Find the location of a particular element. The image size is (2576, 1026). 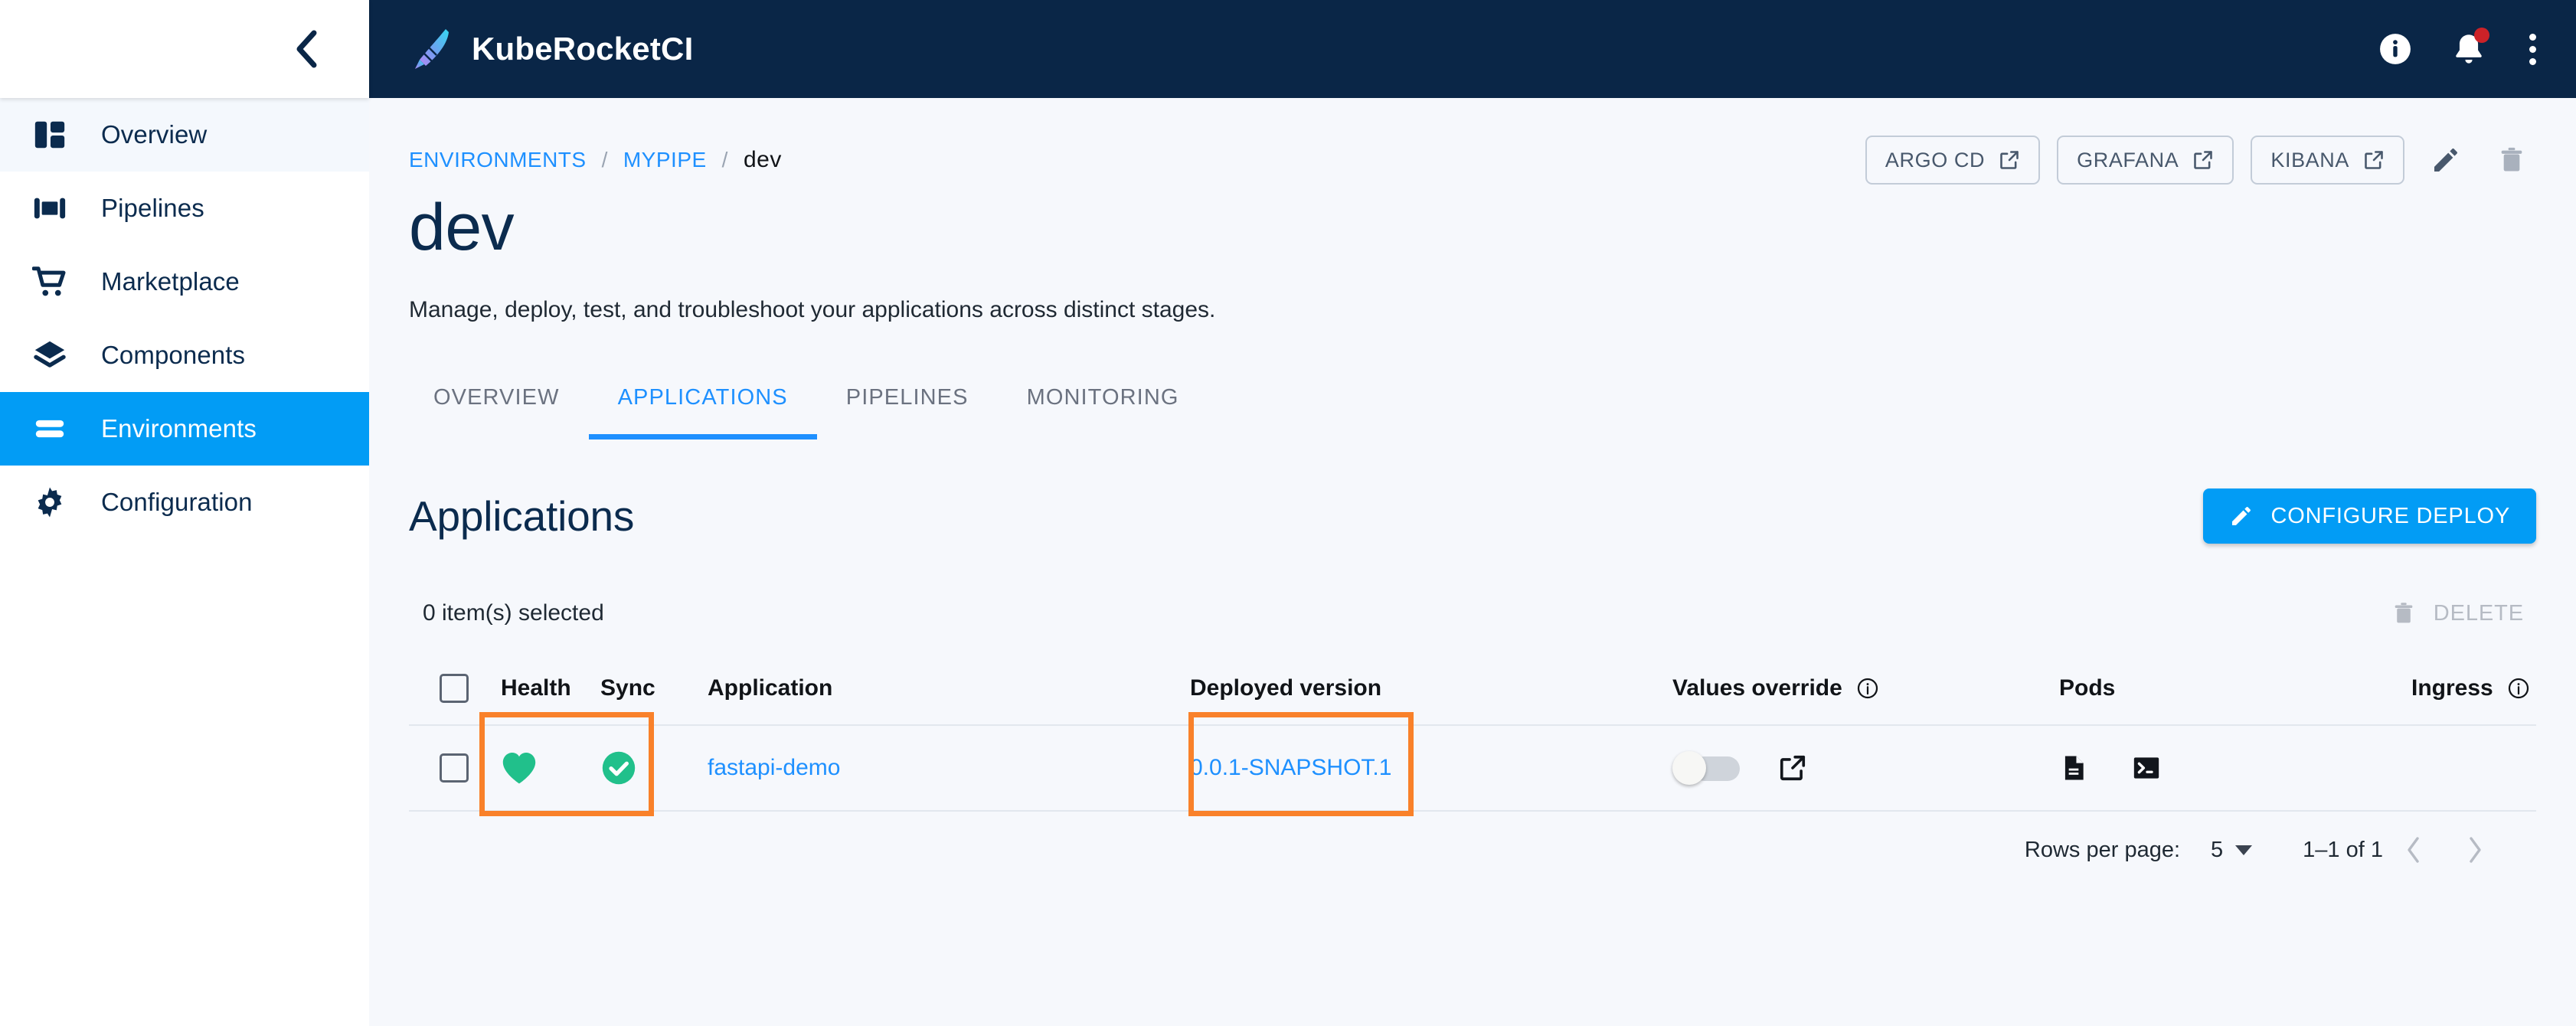

argo-cd-label: ARGO CD is located at coordinates (1935, 160).